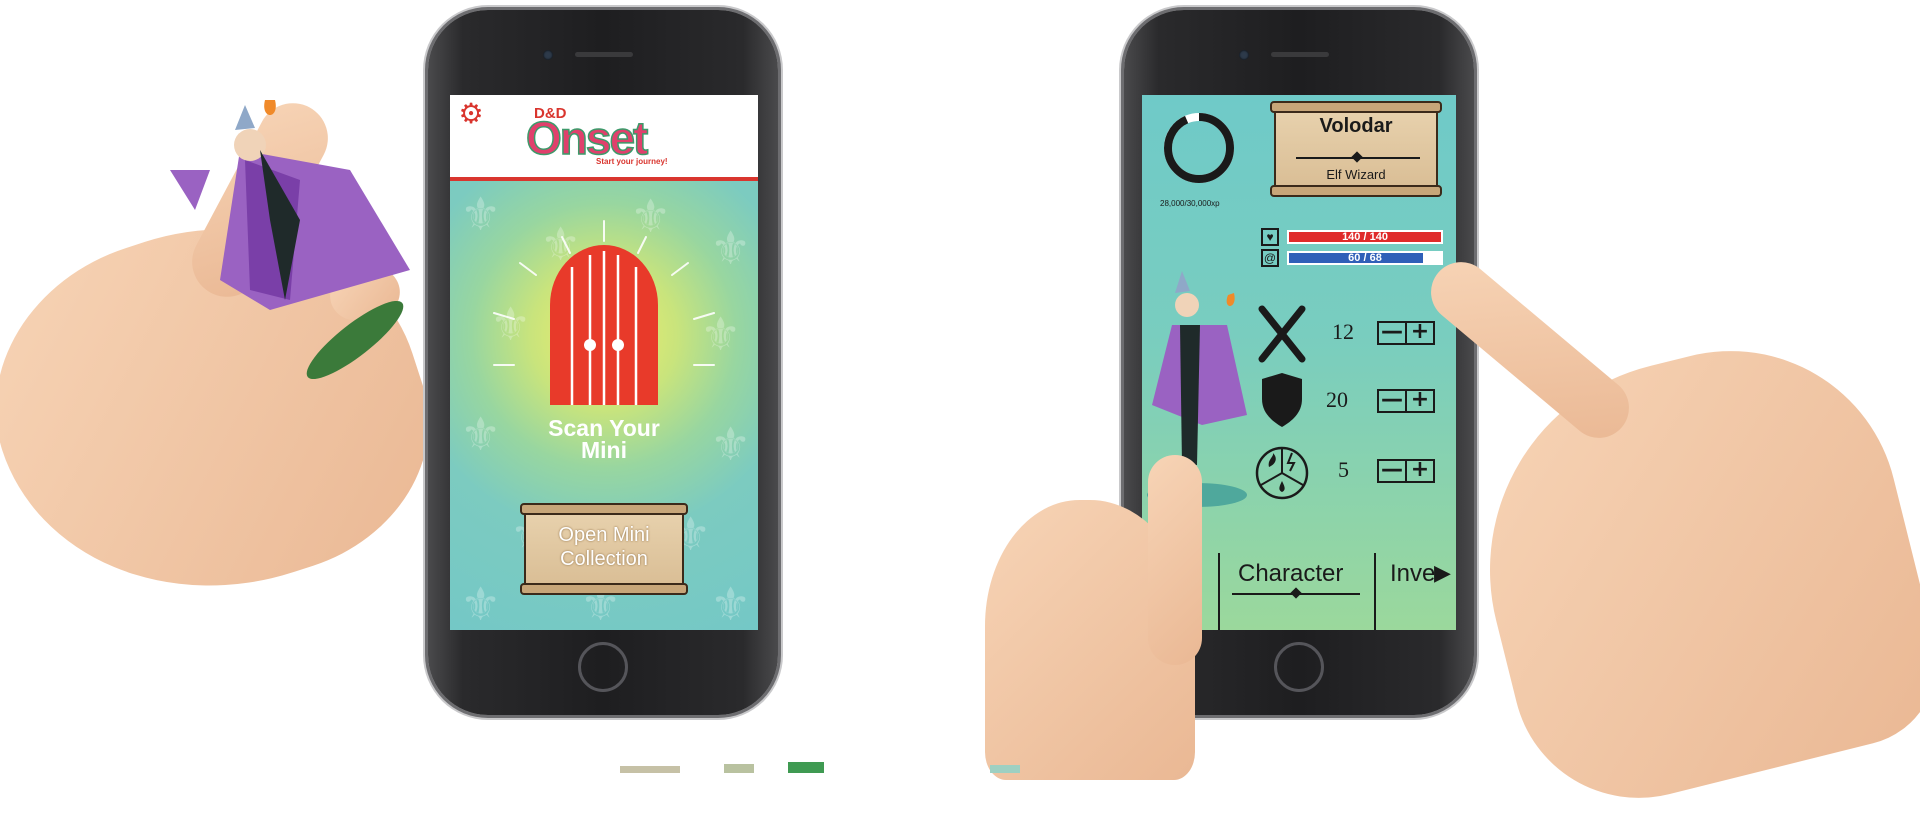 The image size is (1920, 825). Describe the element at coordinates (1356, 126) in the screenshot. I see `character-name: Volodar` at that location.